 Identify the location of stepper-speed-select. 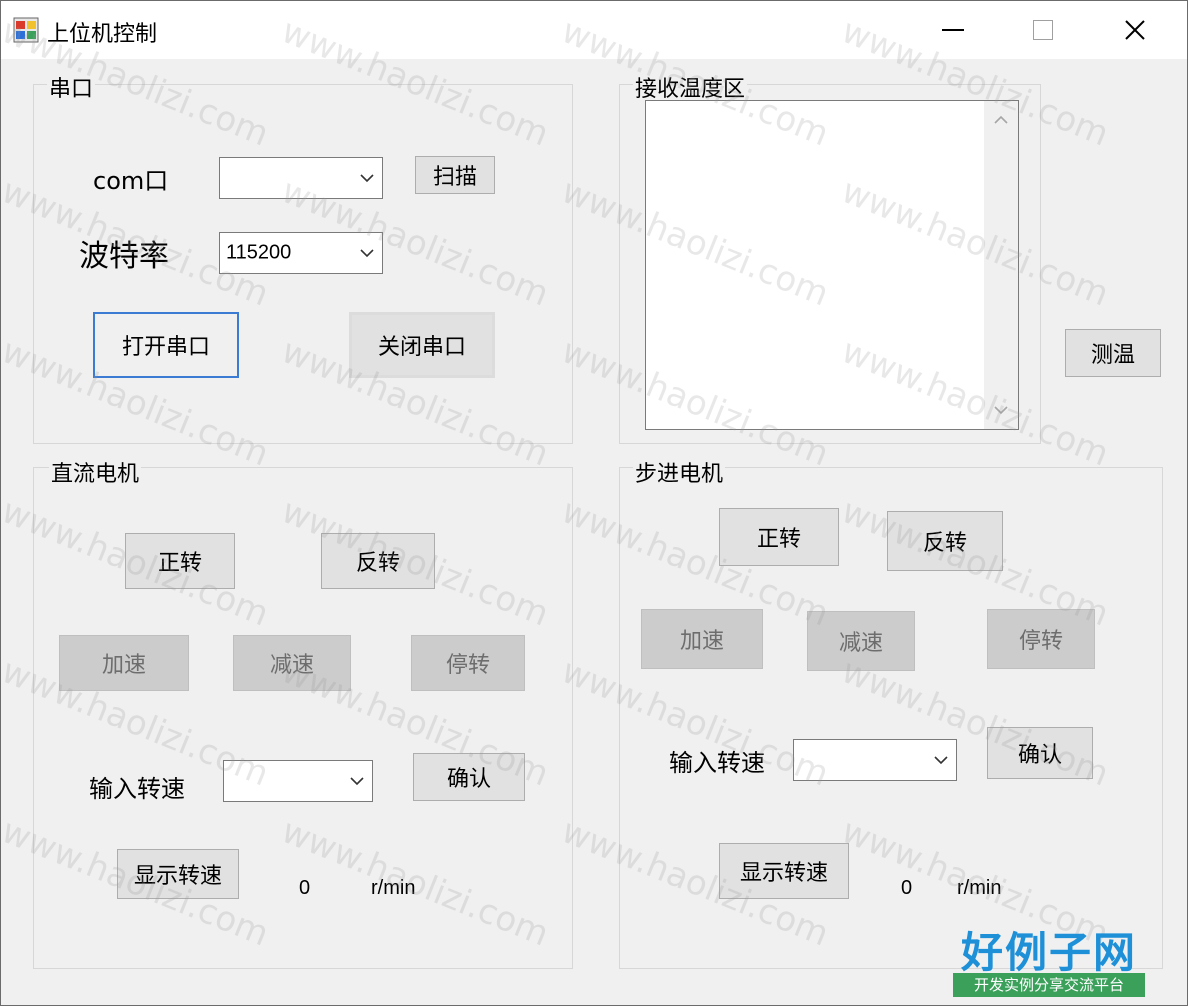
(875, 760).